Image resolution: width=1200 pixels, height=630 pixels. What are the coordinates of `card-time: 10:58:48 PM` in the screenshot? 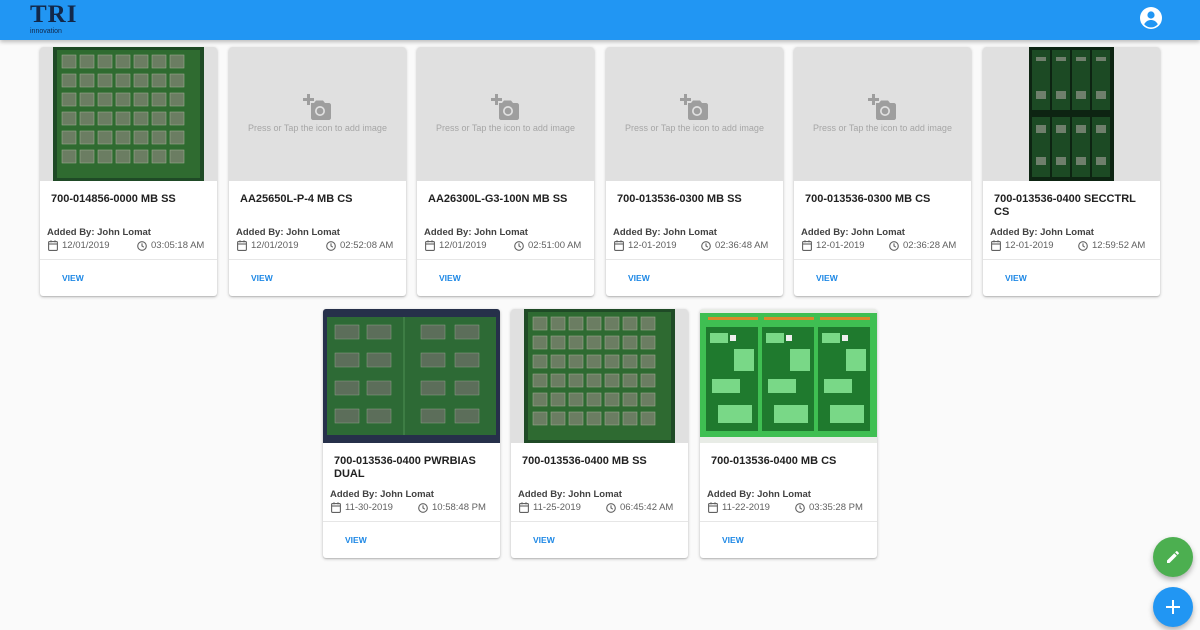 It's located at (452, 507).